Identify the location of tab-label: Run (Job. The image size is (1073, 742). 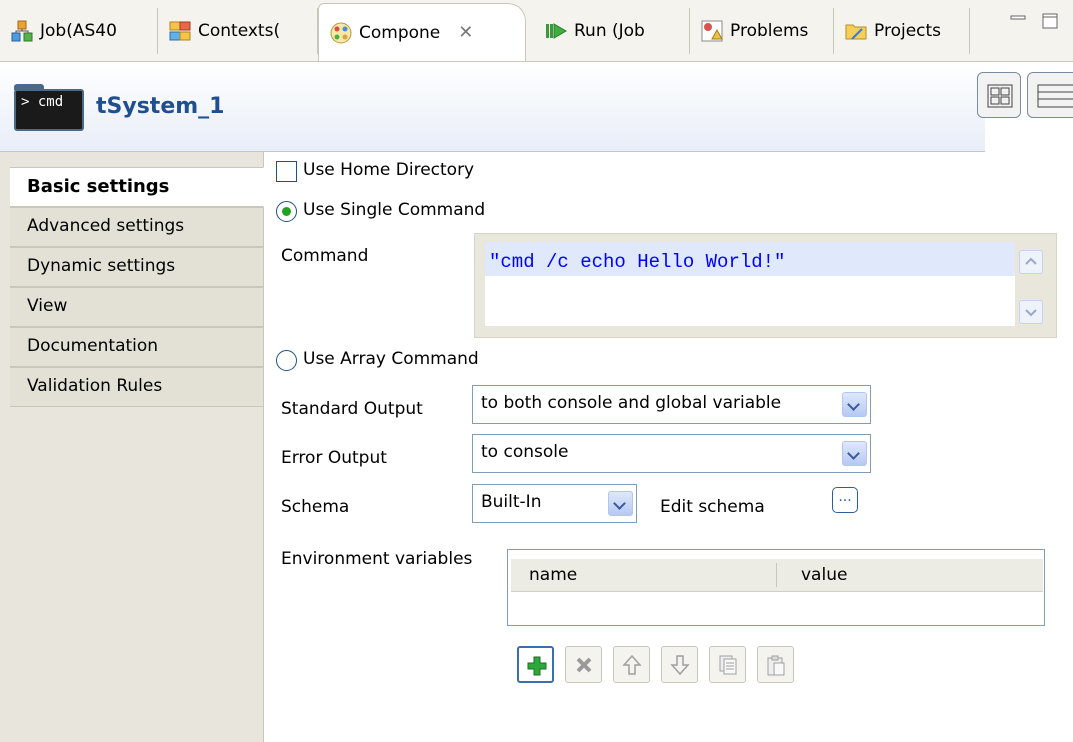
(609, 31).